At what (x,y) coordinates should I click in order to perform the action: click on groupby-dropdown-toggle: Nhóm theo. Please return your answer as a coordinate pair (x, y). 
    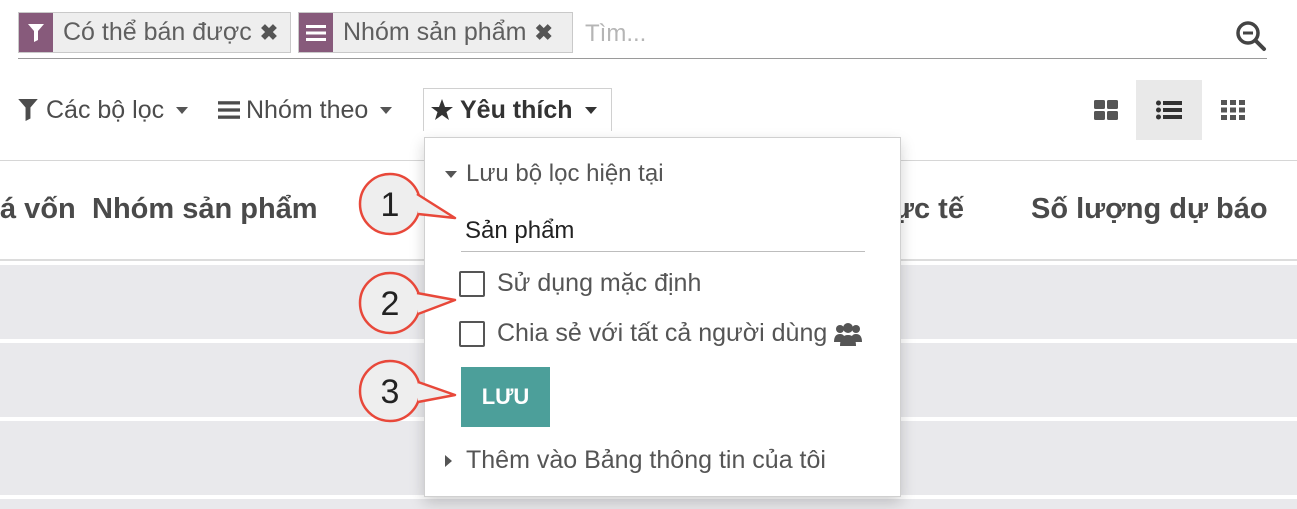
    Looking at the image, I should click on (305, 110).